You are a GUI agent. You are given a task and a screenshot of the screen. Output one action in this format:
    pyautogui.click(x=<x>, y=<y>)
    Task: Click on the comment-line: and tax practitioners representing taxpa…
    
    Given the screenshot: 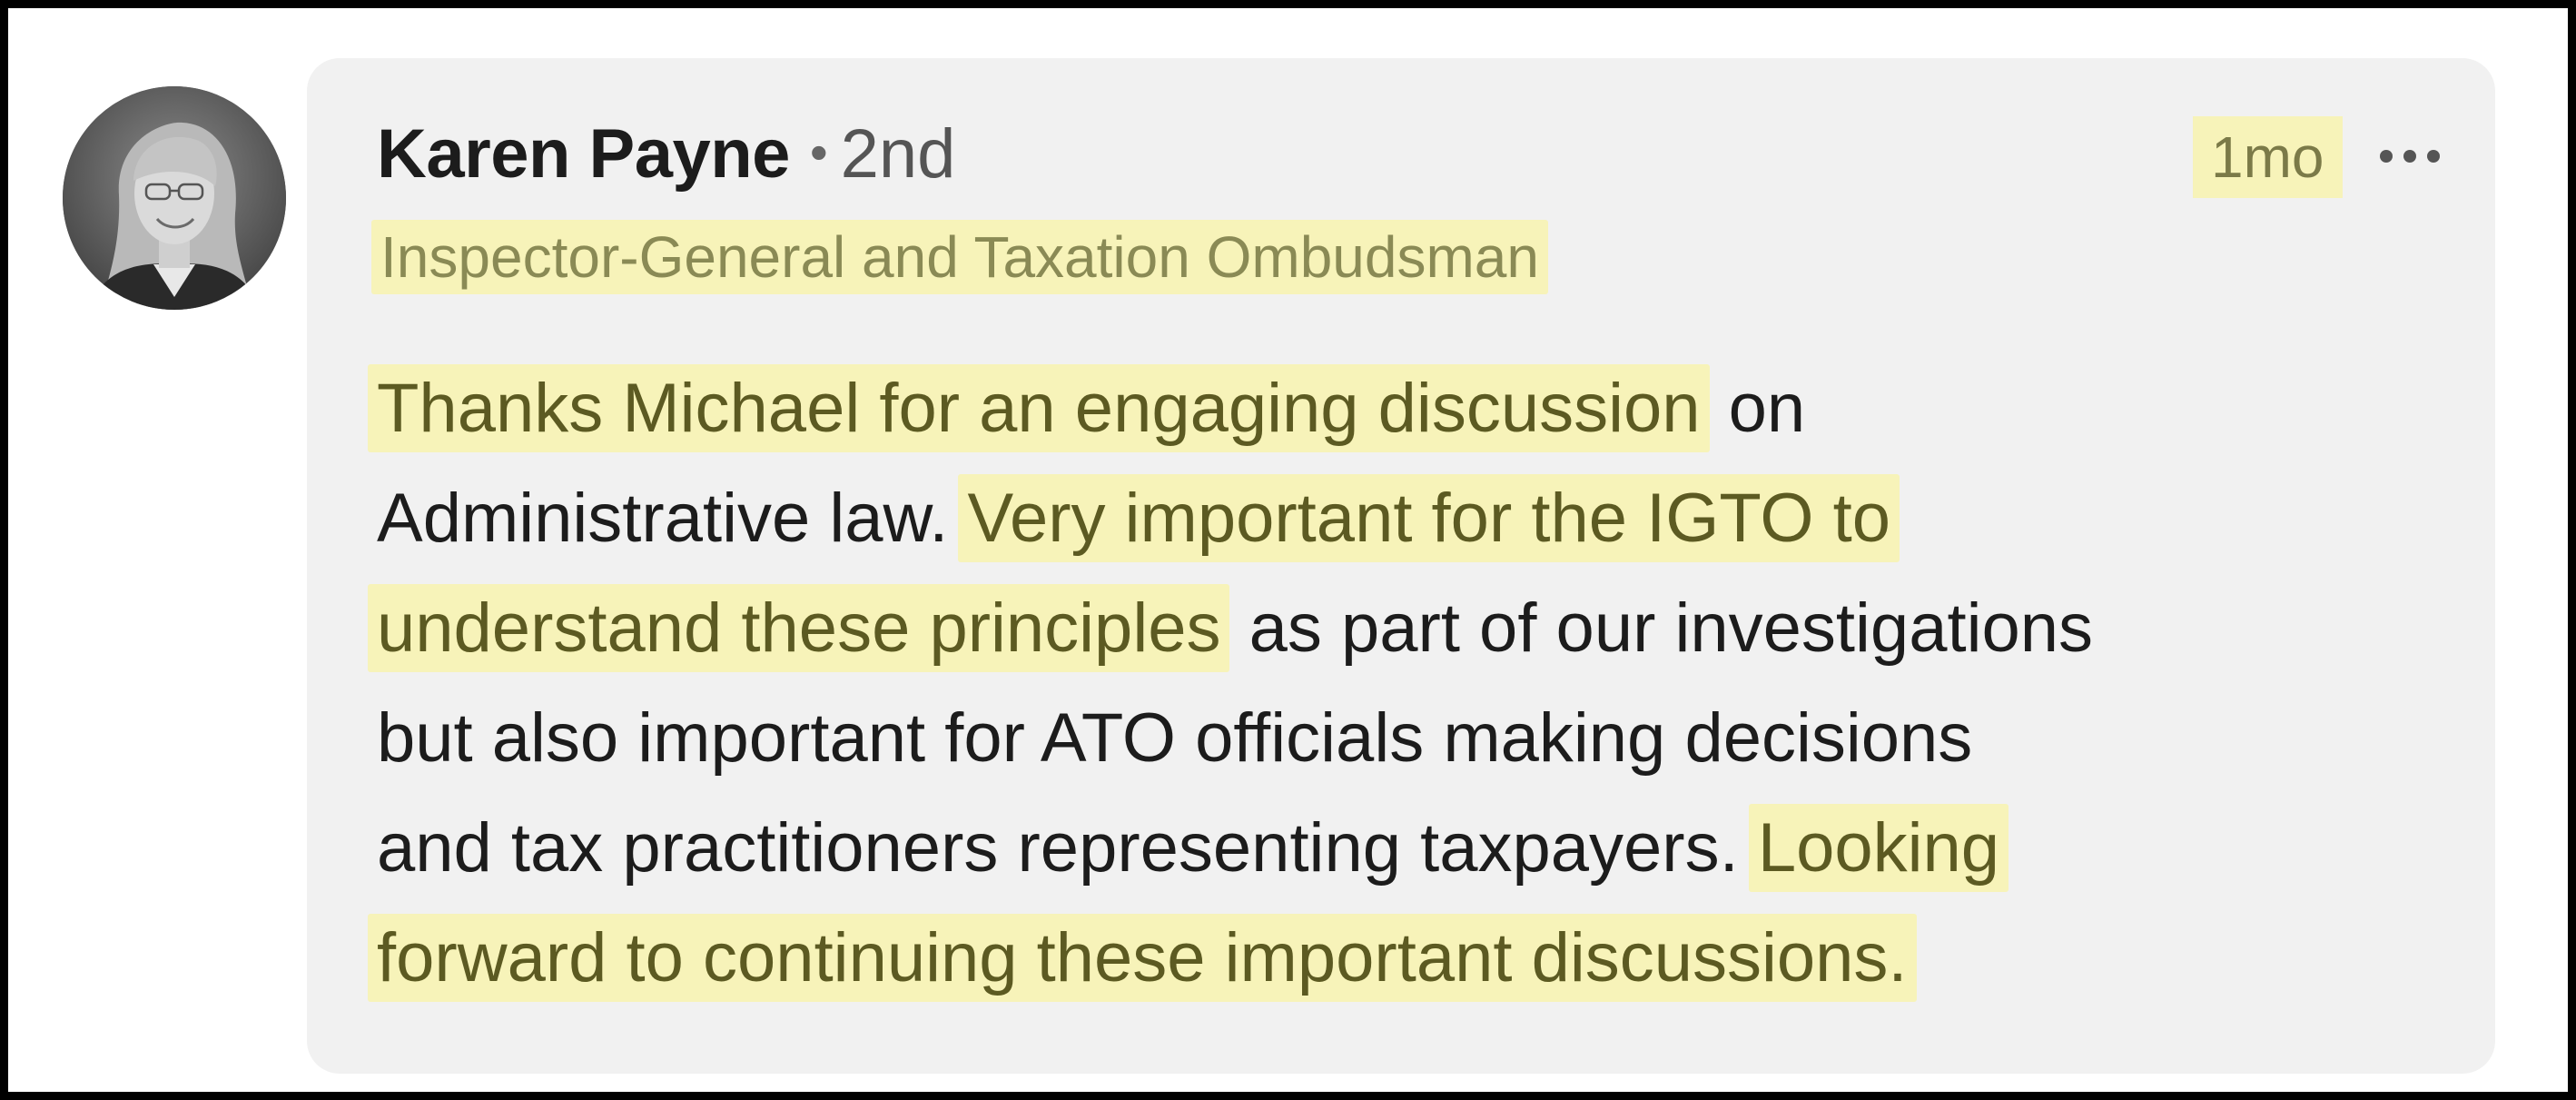 What is the action you would take?
    pyautogui.click(x=1421, y=848)
    